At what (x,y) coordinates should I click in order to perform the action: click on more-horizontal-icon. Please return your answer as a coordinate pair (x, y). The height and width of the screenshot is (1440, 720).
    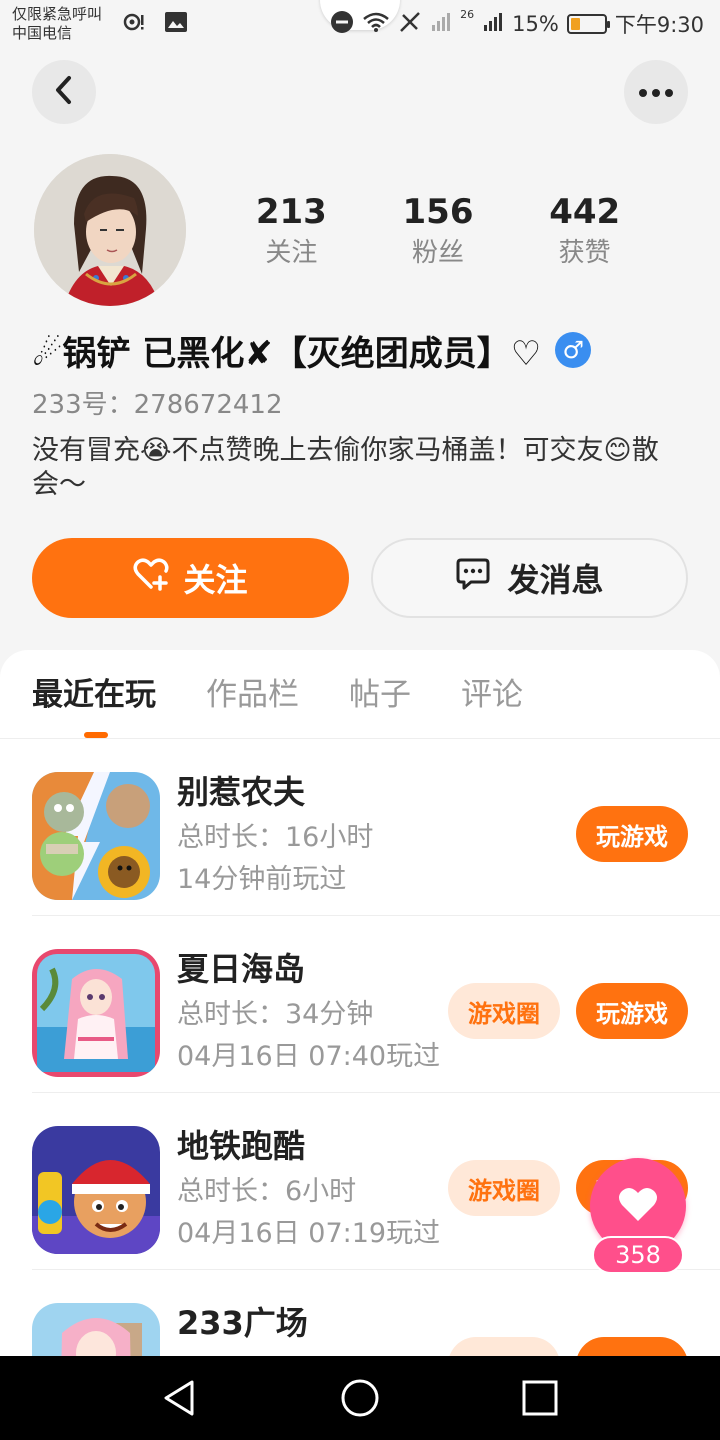
    Looking at the image, I should click on (656, 92).